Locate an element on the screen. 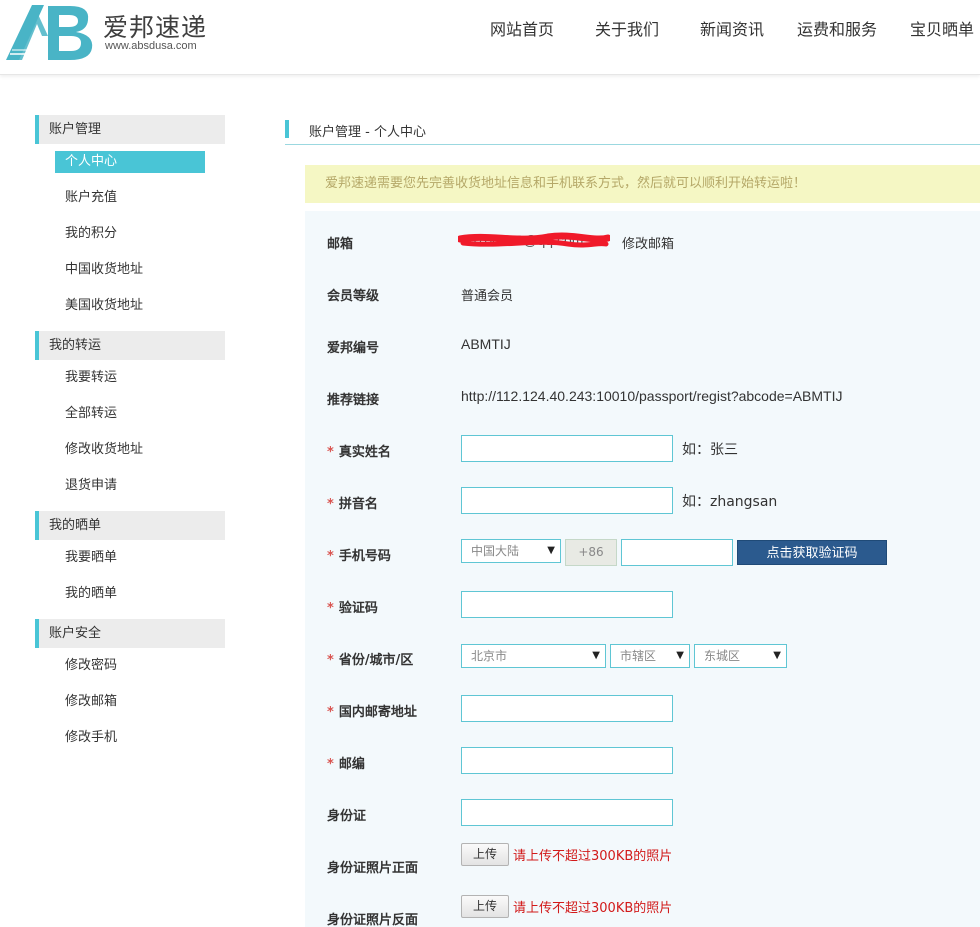  redaction-scribble is located at coordinates (534, 240).